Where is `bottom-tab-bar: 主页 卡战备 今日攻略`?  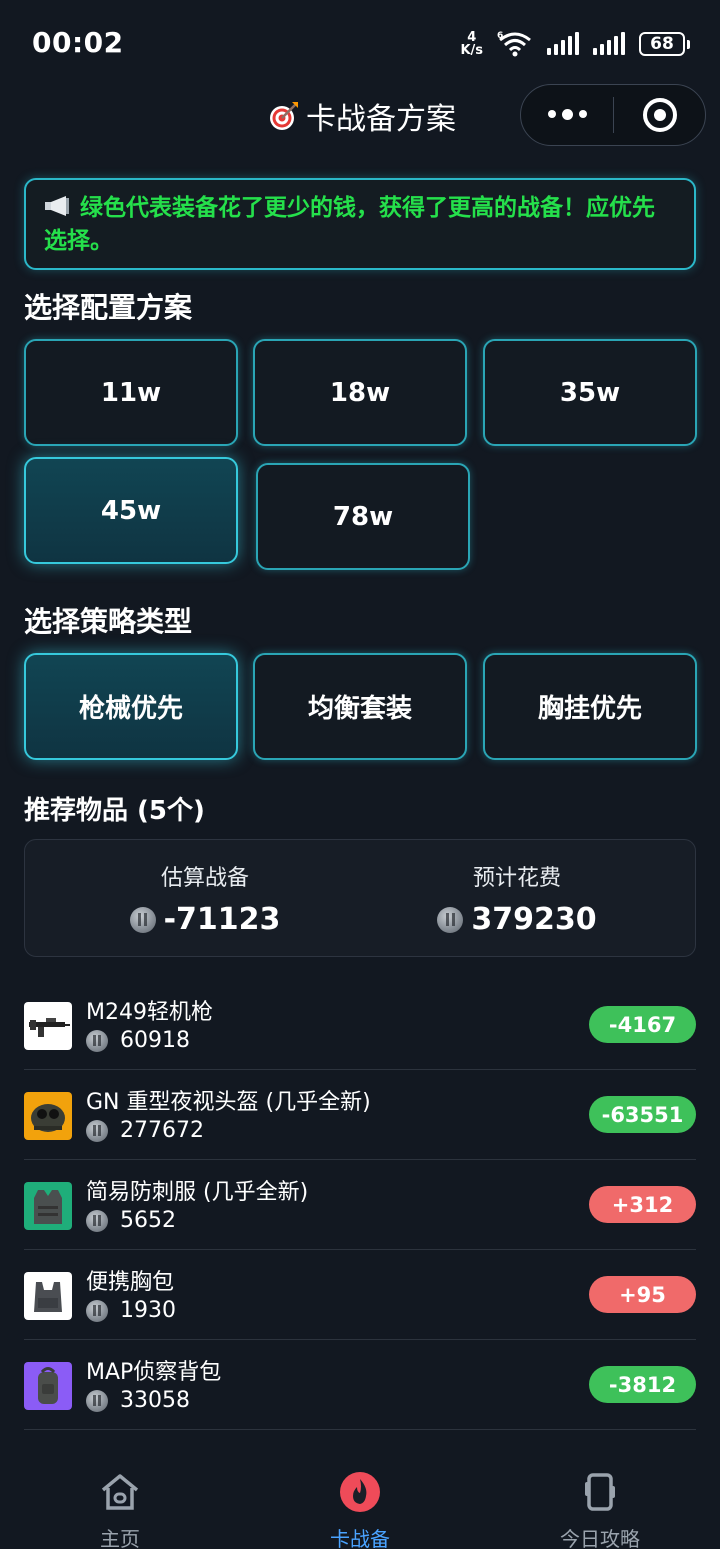 bottom-tab-bar: 主页 卡战备 今日攻略 is located at coordinates (360, 1499).